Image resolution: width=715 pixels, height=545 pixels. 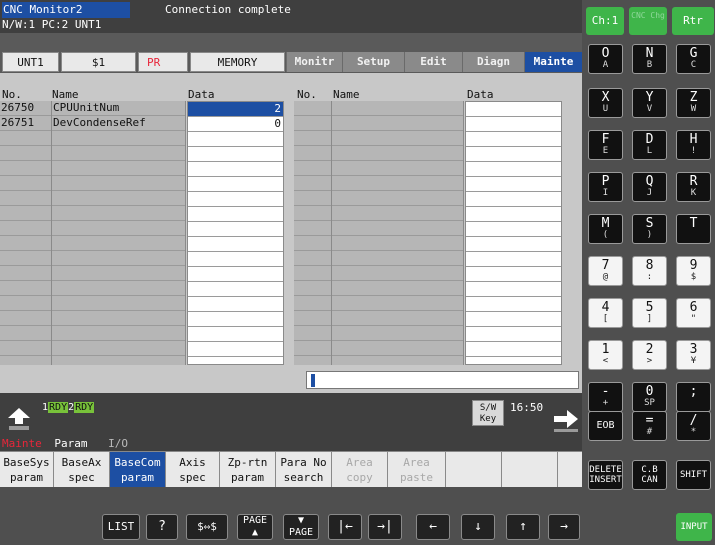 What do you see at coordinates (193, 470) in the screenshot?
I see `softkey-4: Axis spec` at bounding box center [193, 470].